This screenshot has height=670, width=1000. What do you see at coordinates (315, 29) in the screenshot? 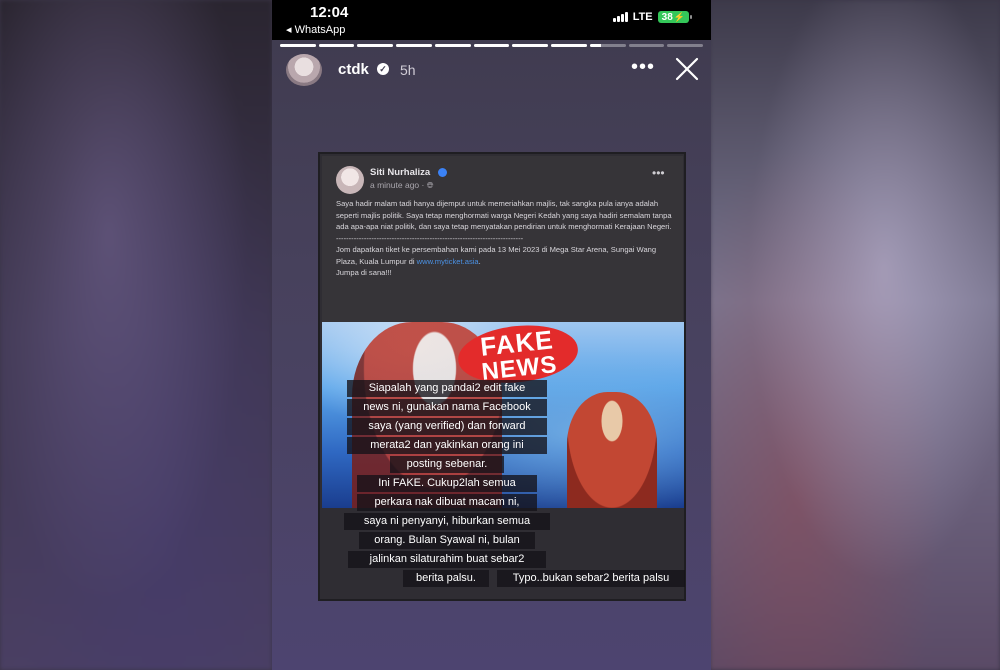
I see `back-to-app-link: ◂ WhatsApp` at bounding box center [315, 29].